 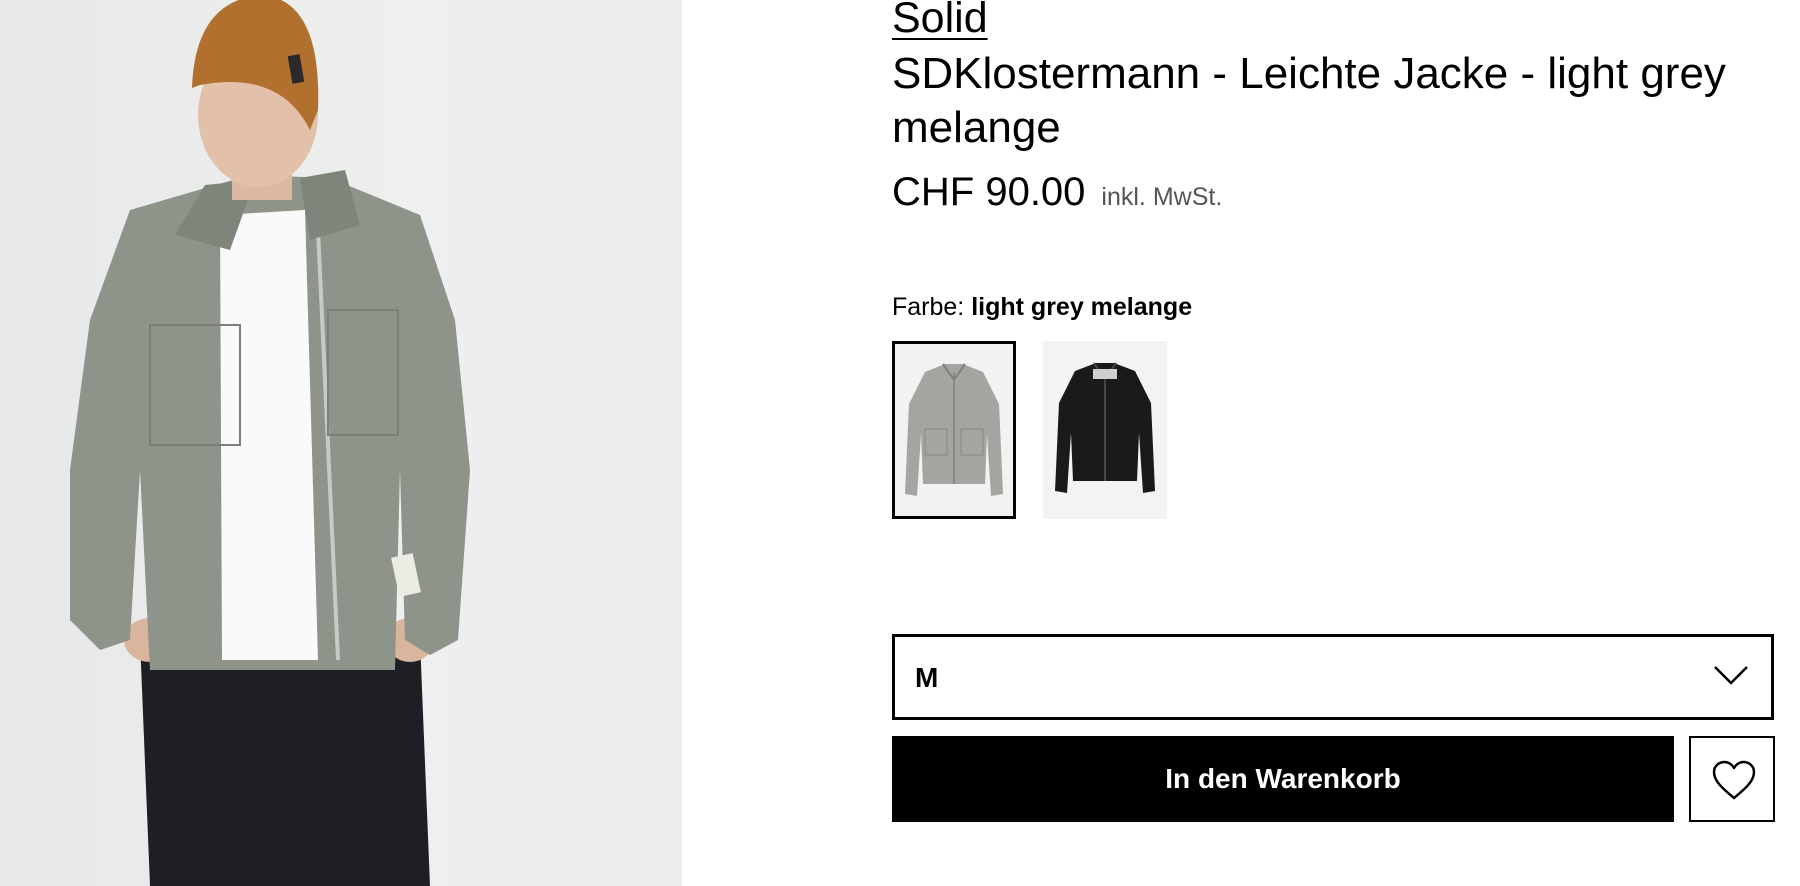 I want to click on wishlist-button, so click(x=1732, y=779).